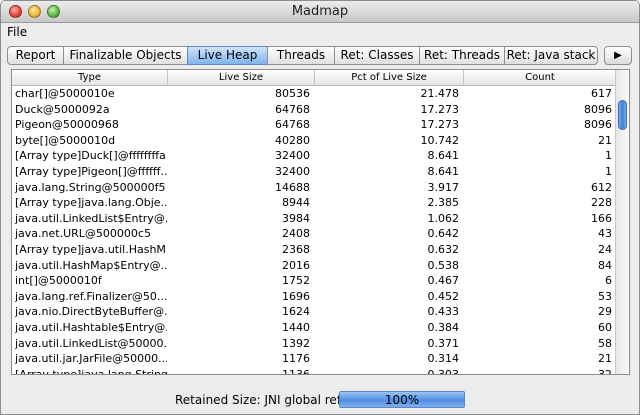  Describe the element at coordinates (65, 140) in the screenshot. I see `cell-type: byte[]@5000010d` at that location.